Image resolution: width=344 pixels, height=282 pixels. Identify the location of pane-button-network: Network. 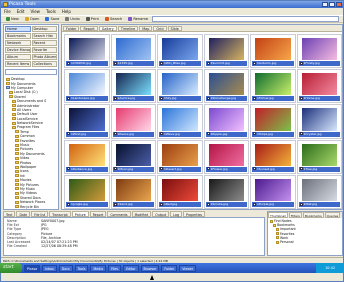
(18, 43).